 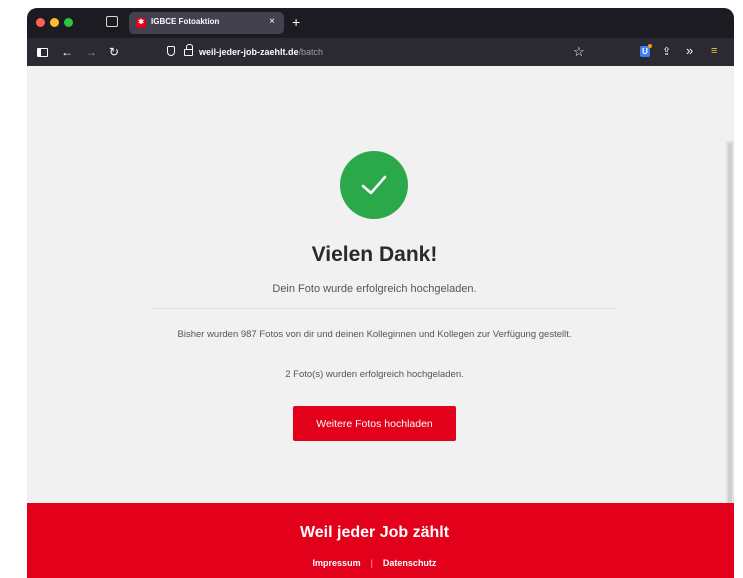 What do you see at coordinates (337, 563) in the screenshot?
I see `impressum-link: Impressum` at bounding box center [337, 563].